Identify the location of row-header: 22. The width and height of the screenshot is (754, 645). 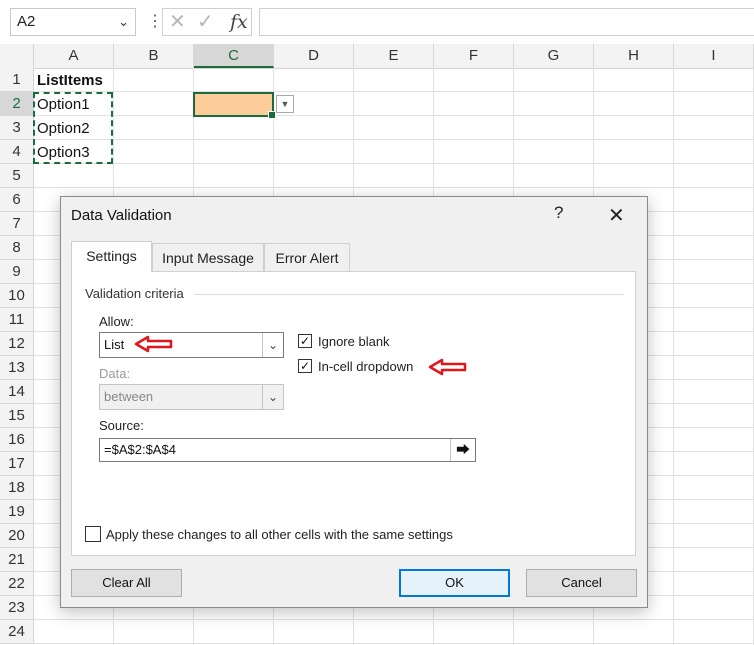
(17, 584).